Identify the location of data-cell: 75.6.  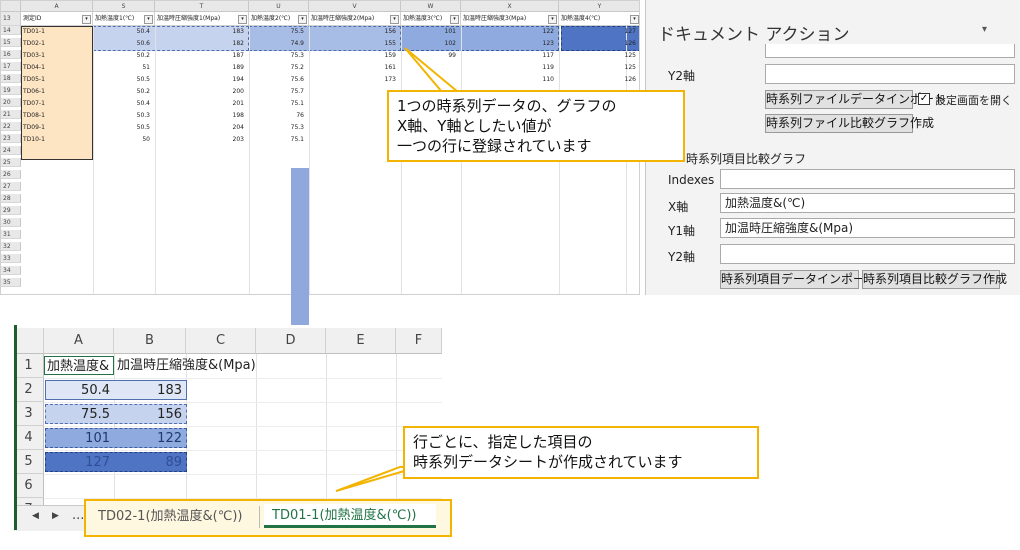
(279, 79).